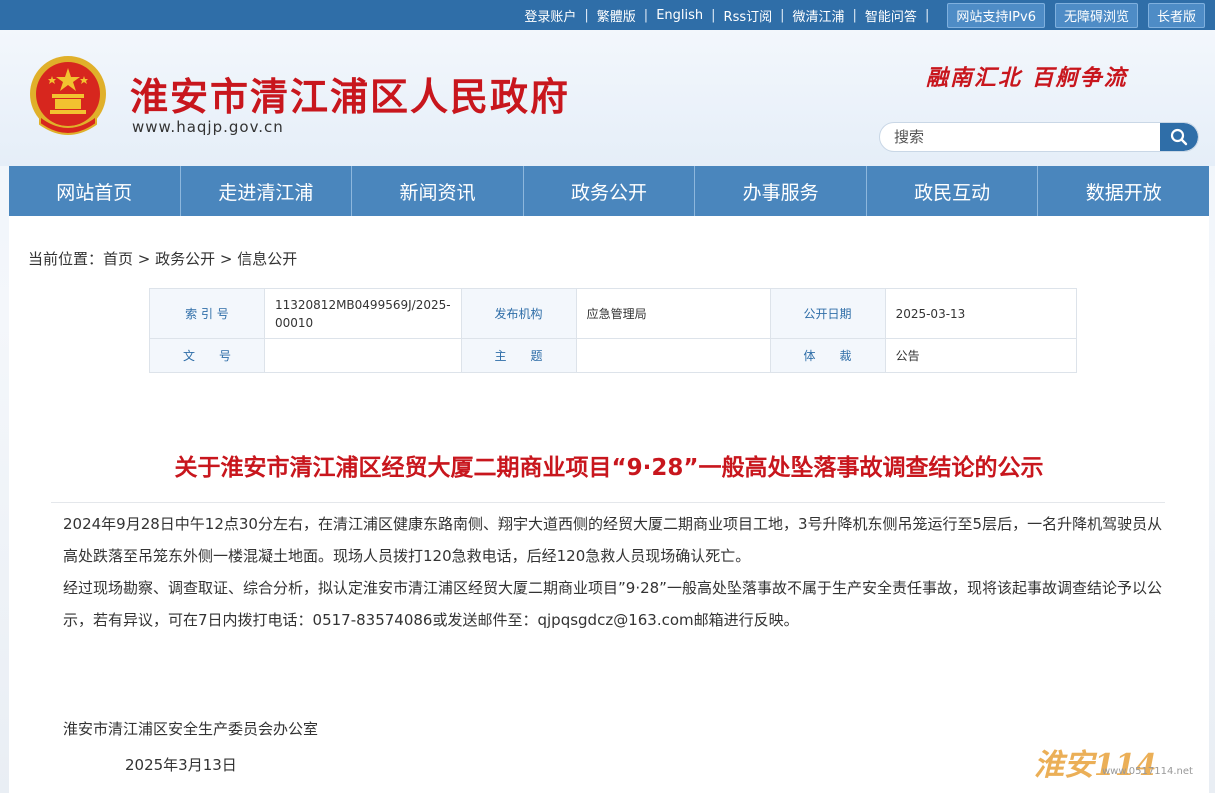 This screenshot has height=793, width=1215. Describe the element at coordinates (827, 355) in the screenshot. I see `genre-label: 体 裁` at that location.